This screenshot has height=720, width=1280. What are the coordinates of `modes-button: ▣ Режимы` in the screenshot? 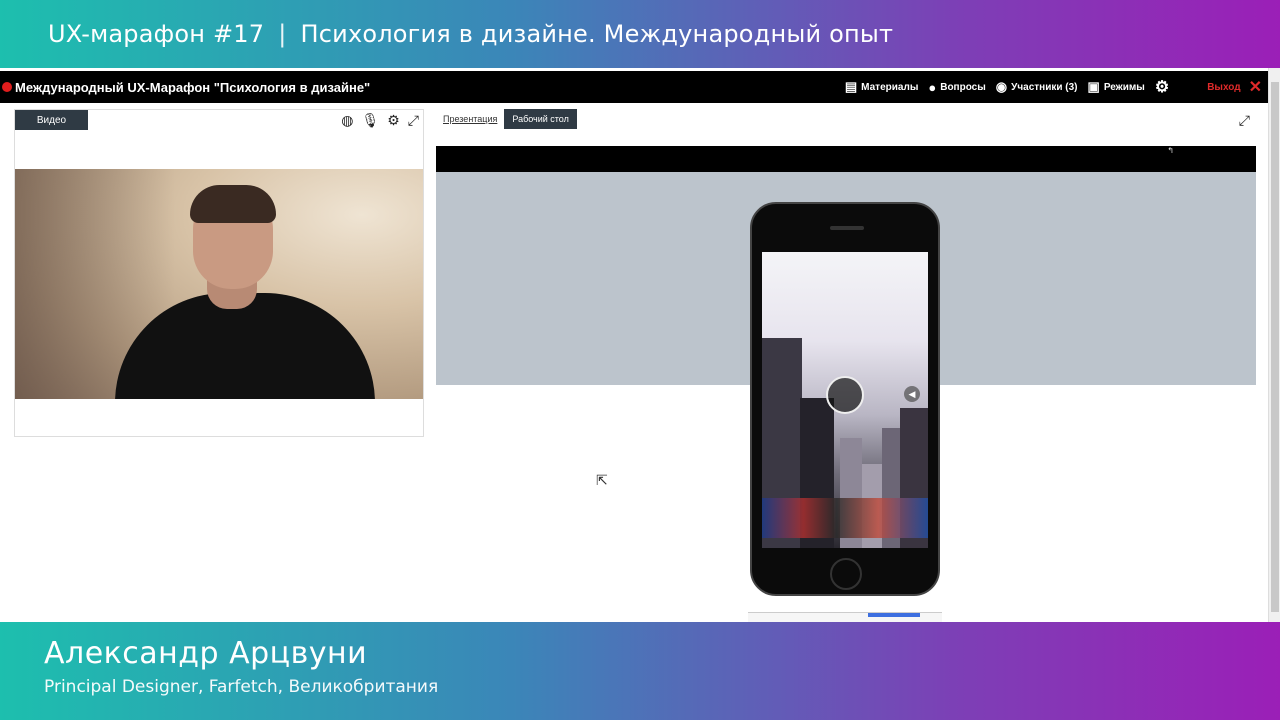 It's located at (1116, 87).